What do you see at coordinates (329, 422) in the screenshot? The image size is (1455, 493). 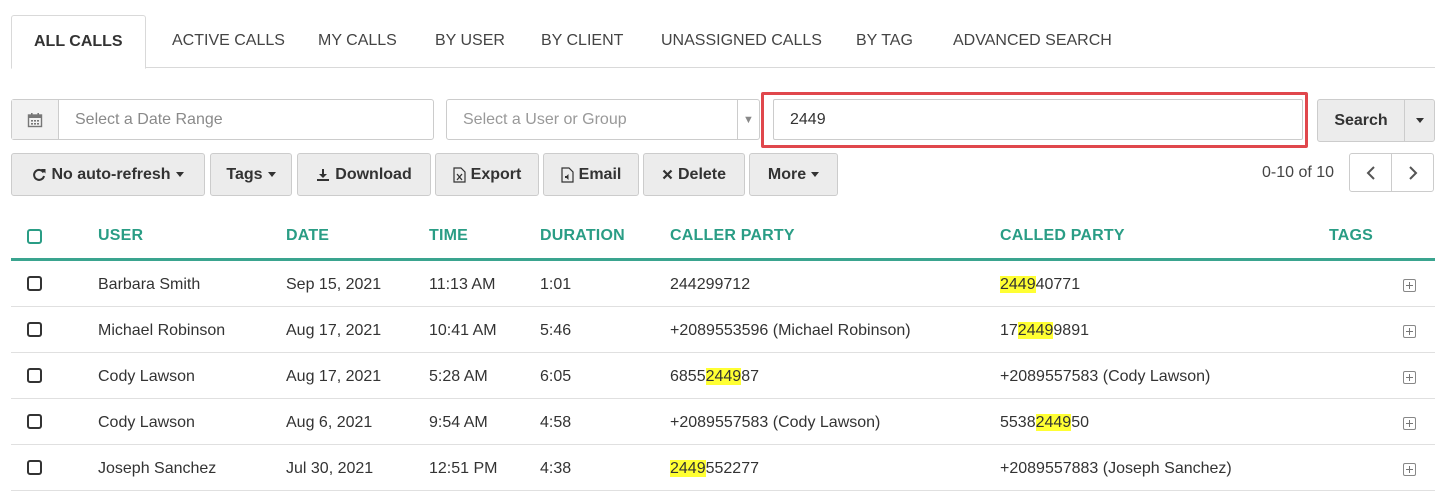 I see `cell-date: Aug 6, 2021` at bounding box center [329, 422].